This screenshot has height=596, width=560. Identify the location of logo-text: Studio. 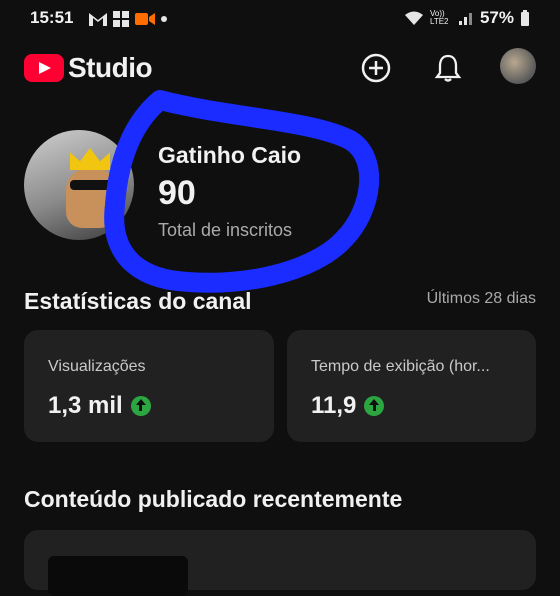
(110, 67).